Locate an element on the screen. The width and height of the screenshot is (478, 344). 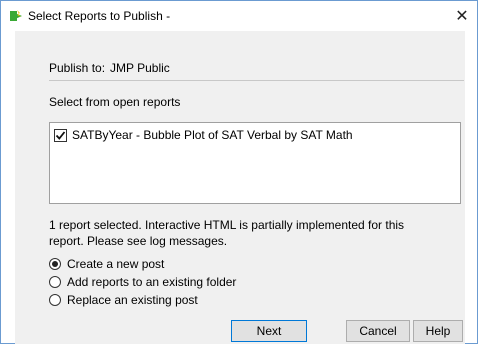
option-add-to-folder: Add reports to an existing folder is located at coordinates (142, 282).